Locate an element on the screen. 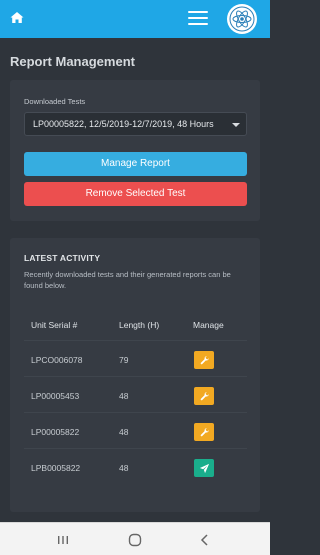 This screenshot has width=320, height=555. table-row: LPB0005822 48 is located at coordinates (135, 467).